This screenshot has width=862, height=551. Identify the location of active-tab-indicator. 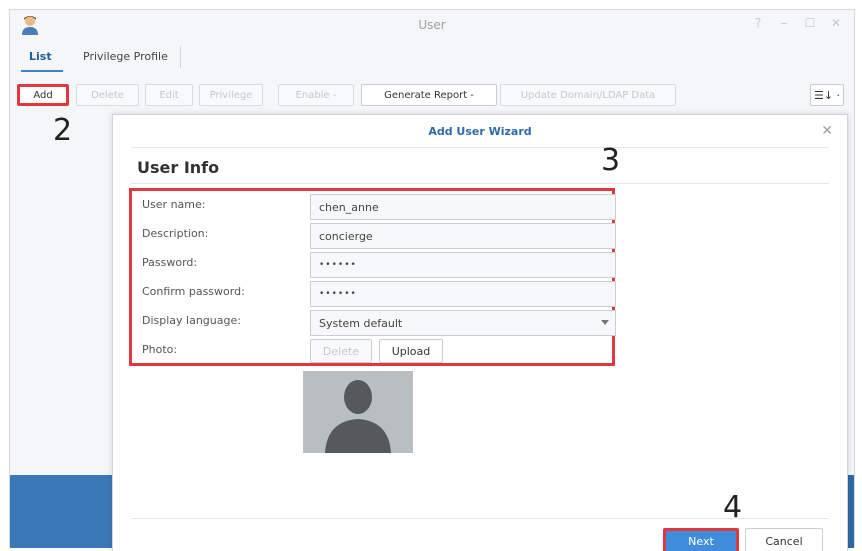
(42, 71).